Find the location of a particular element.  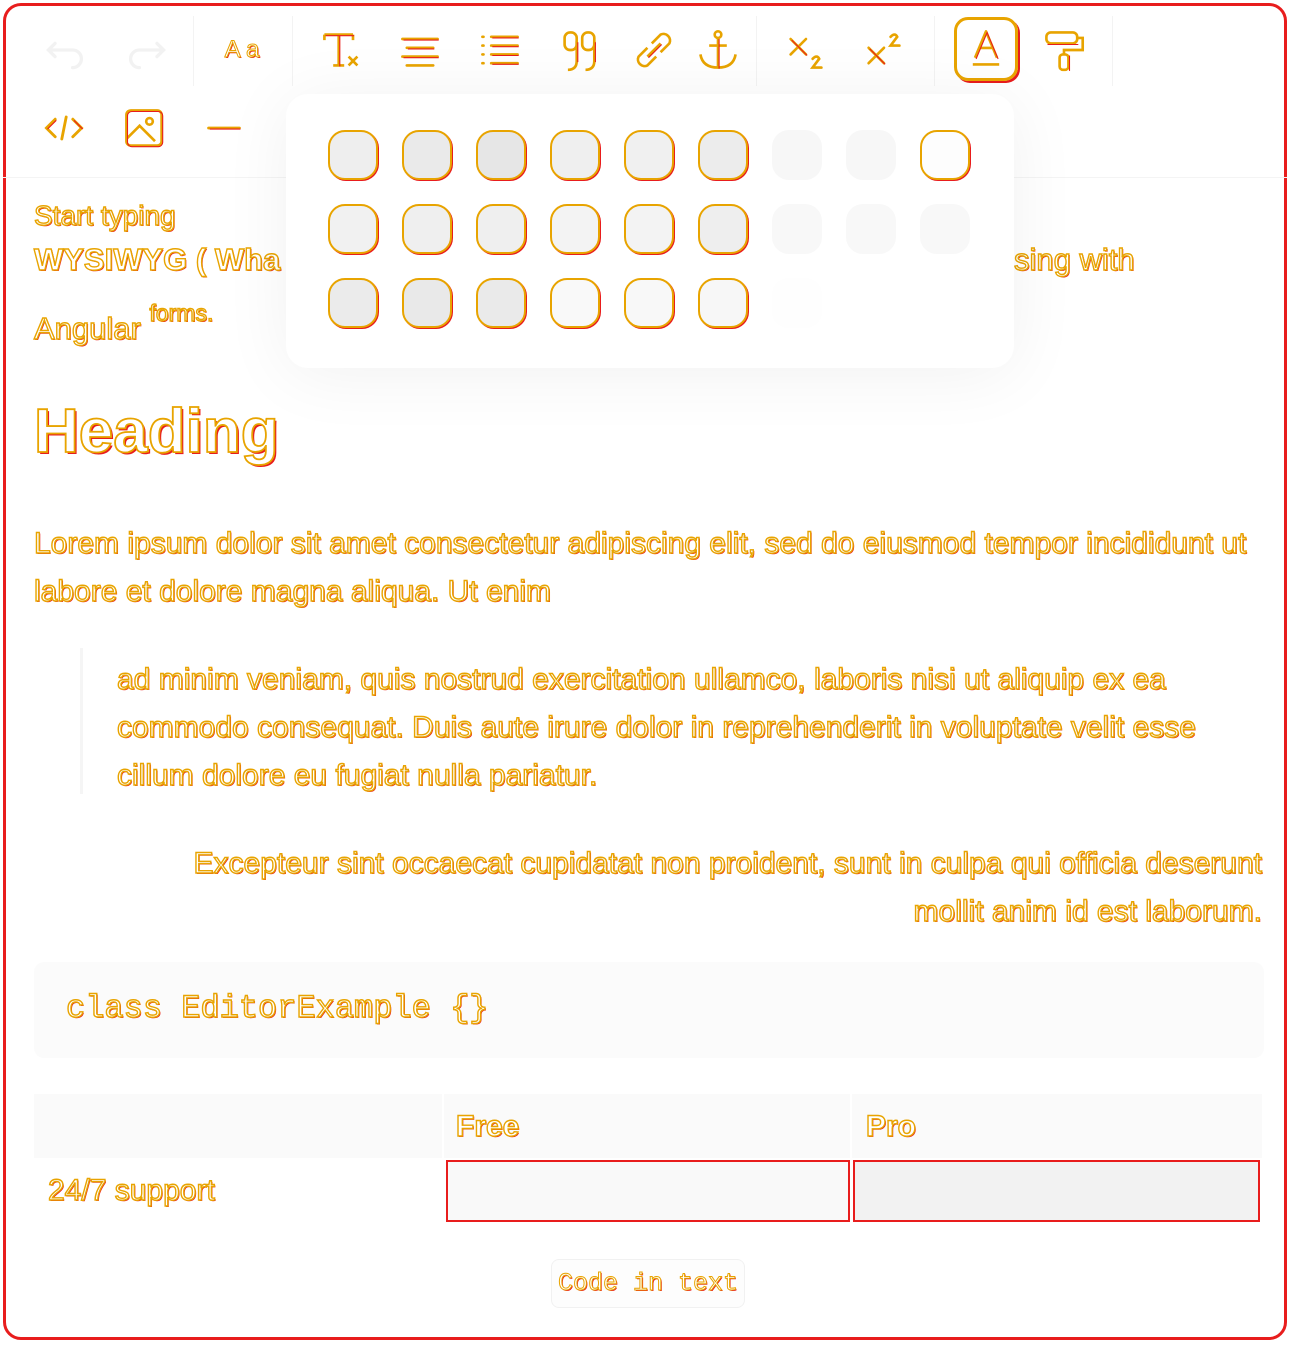

text-color-icon is located at coordinates (986, 49).